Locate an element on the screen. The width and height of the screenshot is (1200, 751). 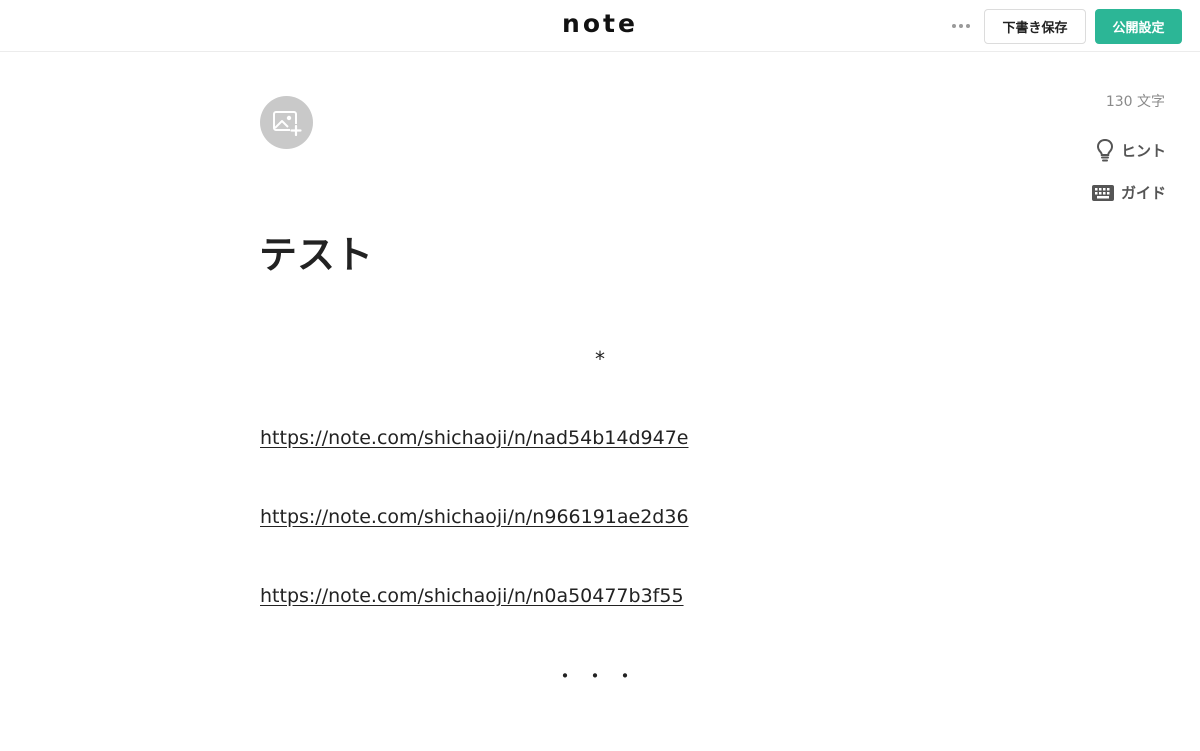
character-count: 130 文字 is located at coordinates (1135, 102).